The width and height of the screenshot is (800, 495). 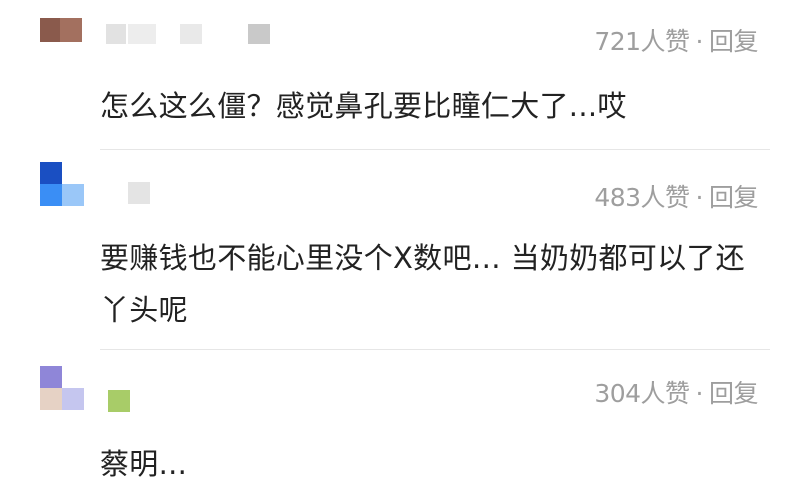 I want to click on comment-text: 怎么这么僵？感觉鼻孔要比瞳仁大了...哎, so click(x=363, y=106).